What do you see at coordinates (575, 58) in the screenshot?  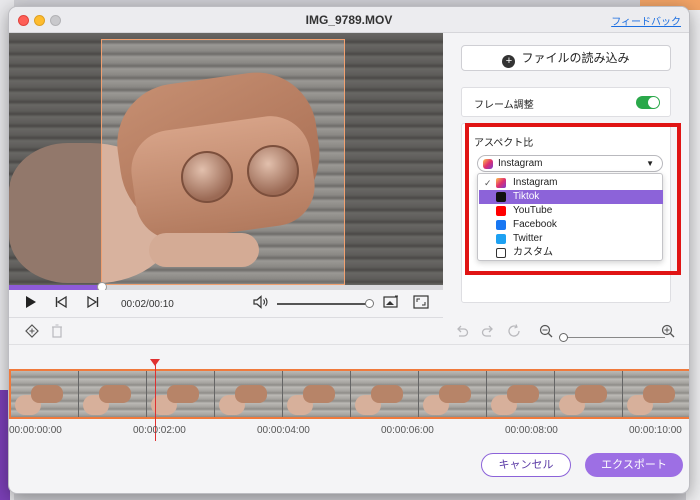 I see `load-file-label: ファイルの読み込み` at bounding box center [575, 58].